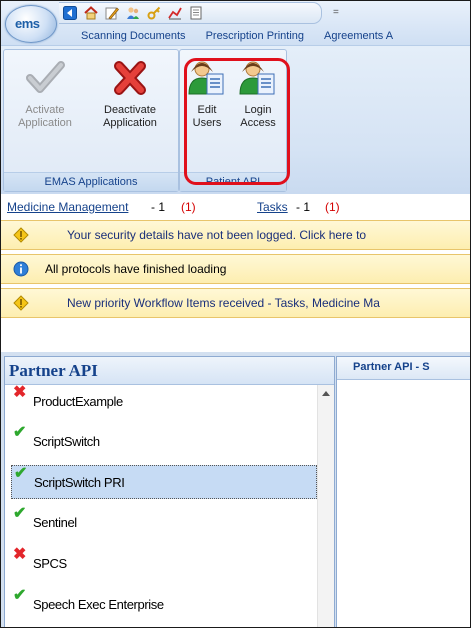 Image resolution: width=471 pixels, height=628 pixels. What do you see at coordinates (358, 36) in the screenshot?
I see `tab-agreements: Agreements A` at bounding box center [358, 36].